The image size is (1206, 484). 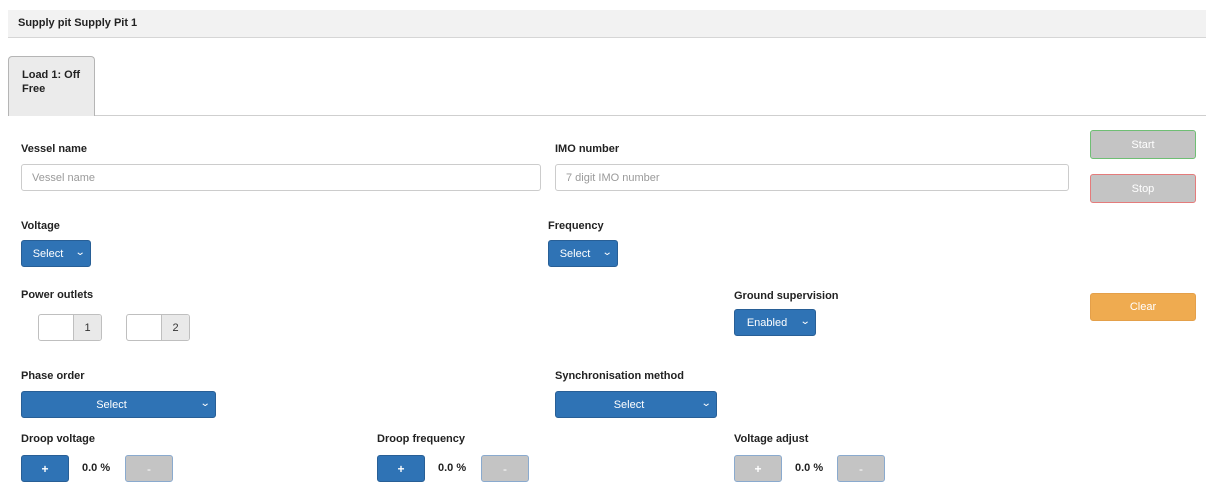 I want to click on voltage-adjust-label: Voltage adjust, so click(x=771, y=439).